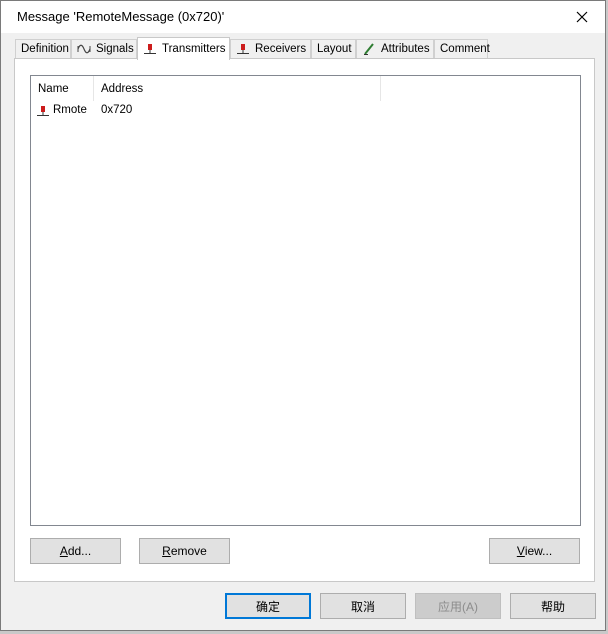 Image resolution: width=608 pixels, height=634 pixels. Describe the element at coordinates (63, 551) in the screenshot. I see `add-button-mnemonic: A` at that location.